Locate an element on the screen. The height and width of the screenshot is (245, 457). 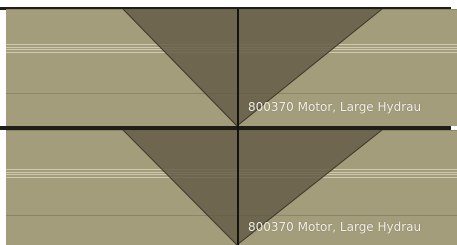
playhead is located at coordinates (238, 127).